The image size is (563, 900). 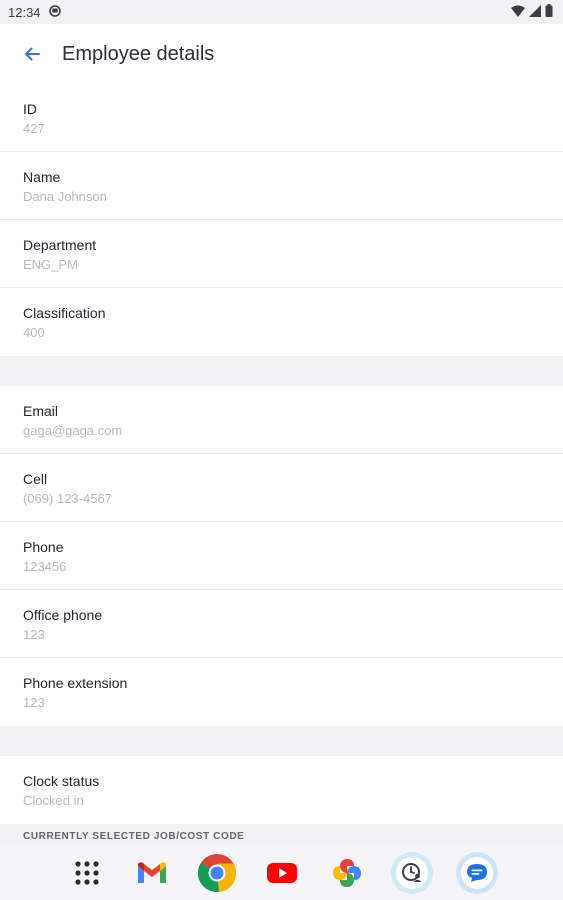 I want to click on arrow-back-icon, so click(x=32, y=54).